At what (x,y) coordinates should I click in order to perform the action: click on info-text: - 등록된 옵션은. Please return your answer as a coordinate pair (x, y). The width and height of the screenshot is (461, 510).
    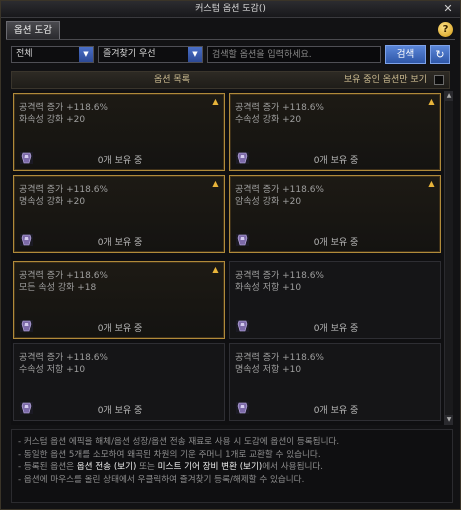
    Looking at the image, I should click on (47, 467).